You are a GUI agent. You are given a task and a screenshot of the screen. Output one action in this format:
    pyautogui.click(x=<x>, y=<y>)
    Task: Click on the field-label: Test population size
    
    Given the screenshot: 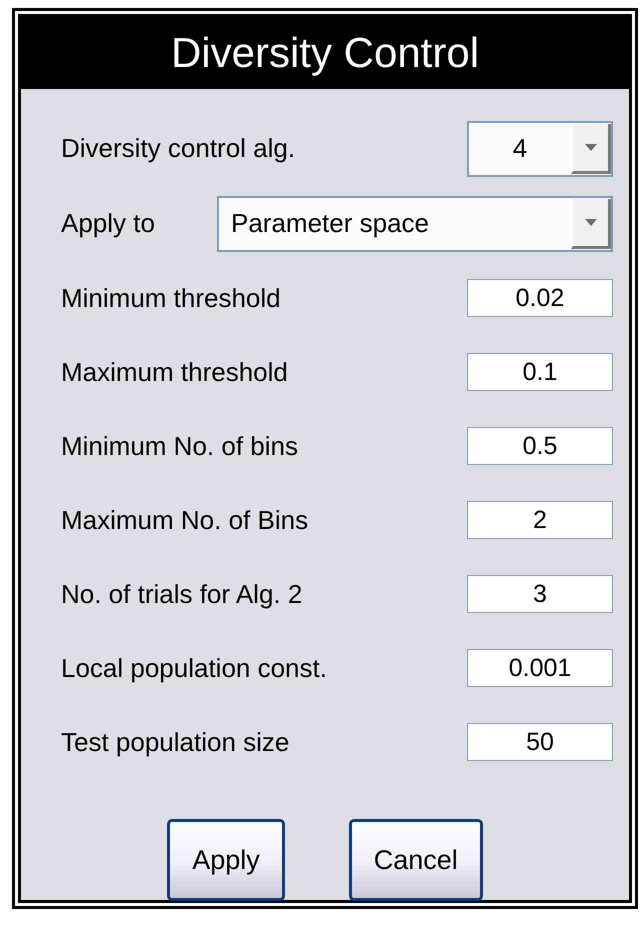 What is the action you would take?
    pyautogui.click(x=175, y=742)
    